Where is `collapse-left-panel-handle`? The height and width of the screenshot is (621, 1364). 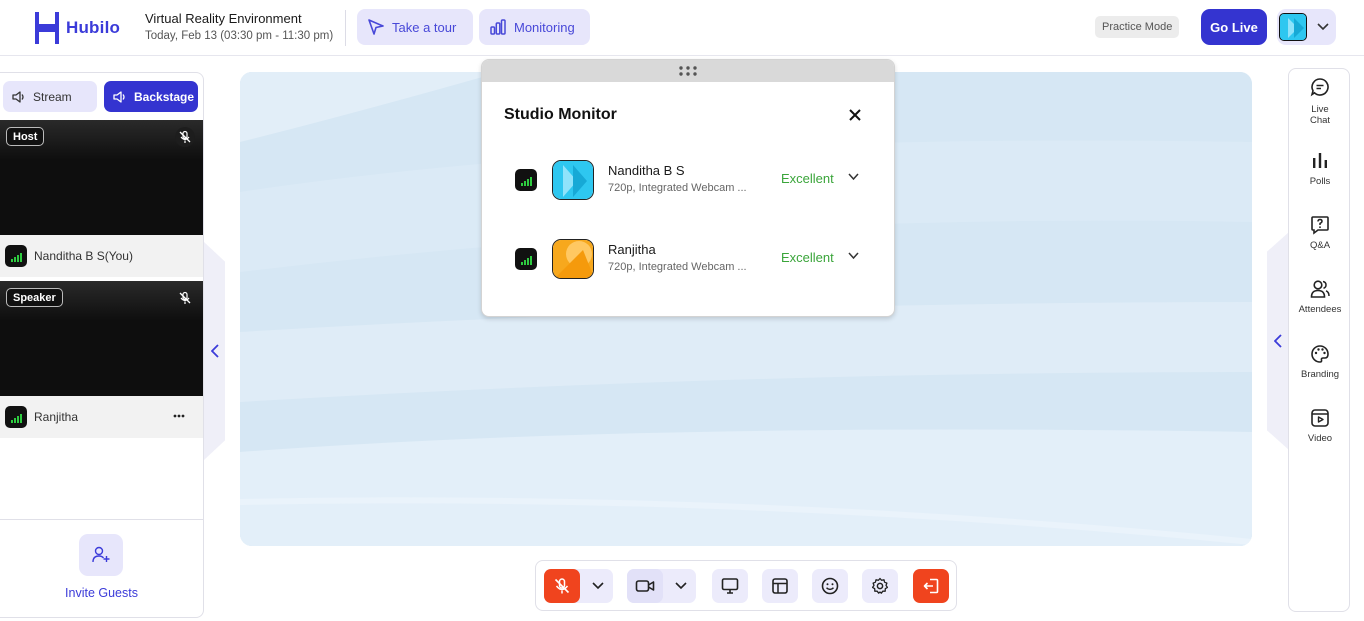
collapse-left-panel-handle is located at coordinates (214, 351).